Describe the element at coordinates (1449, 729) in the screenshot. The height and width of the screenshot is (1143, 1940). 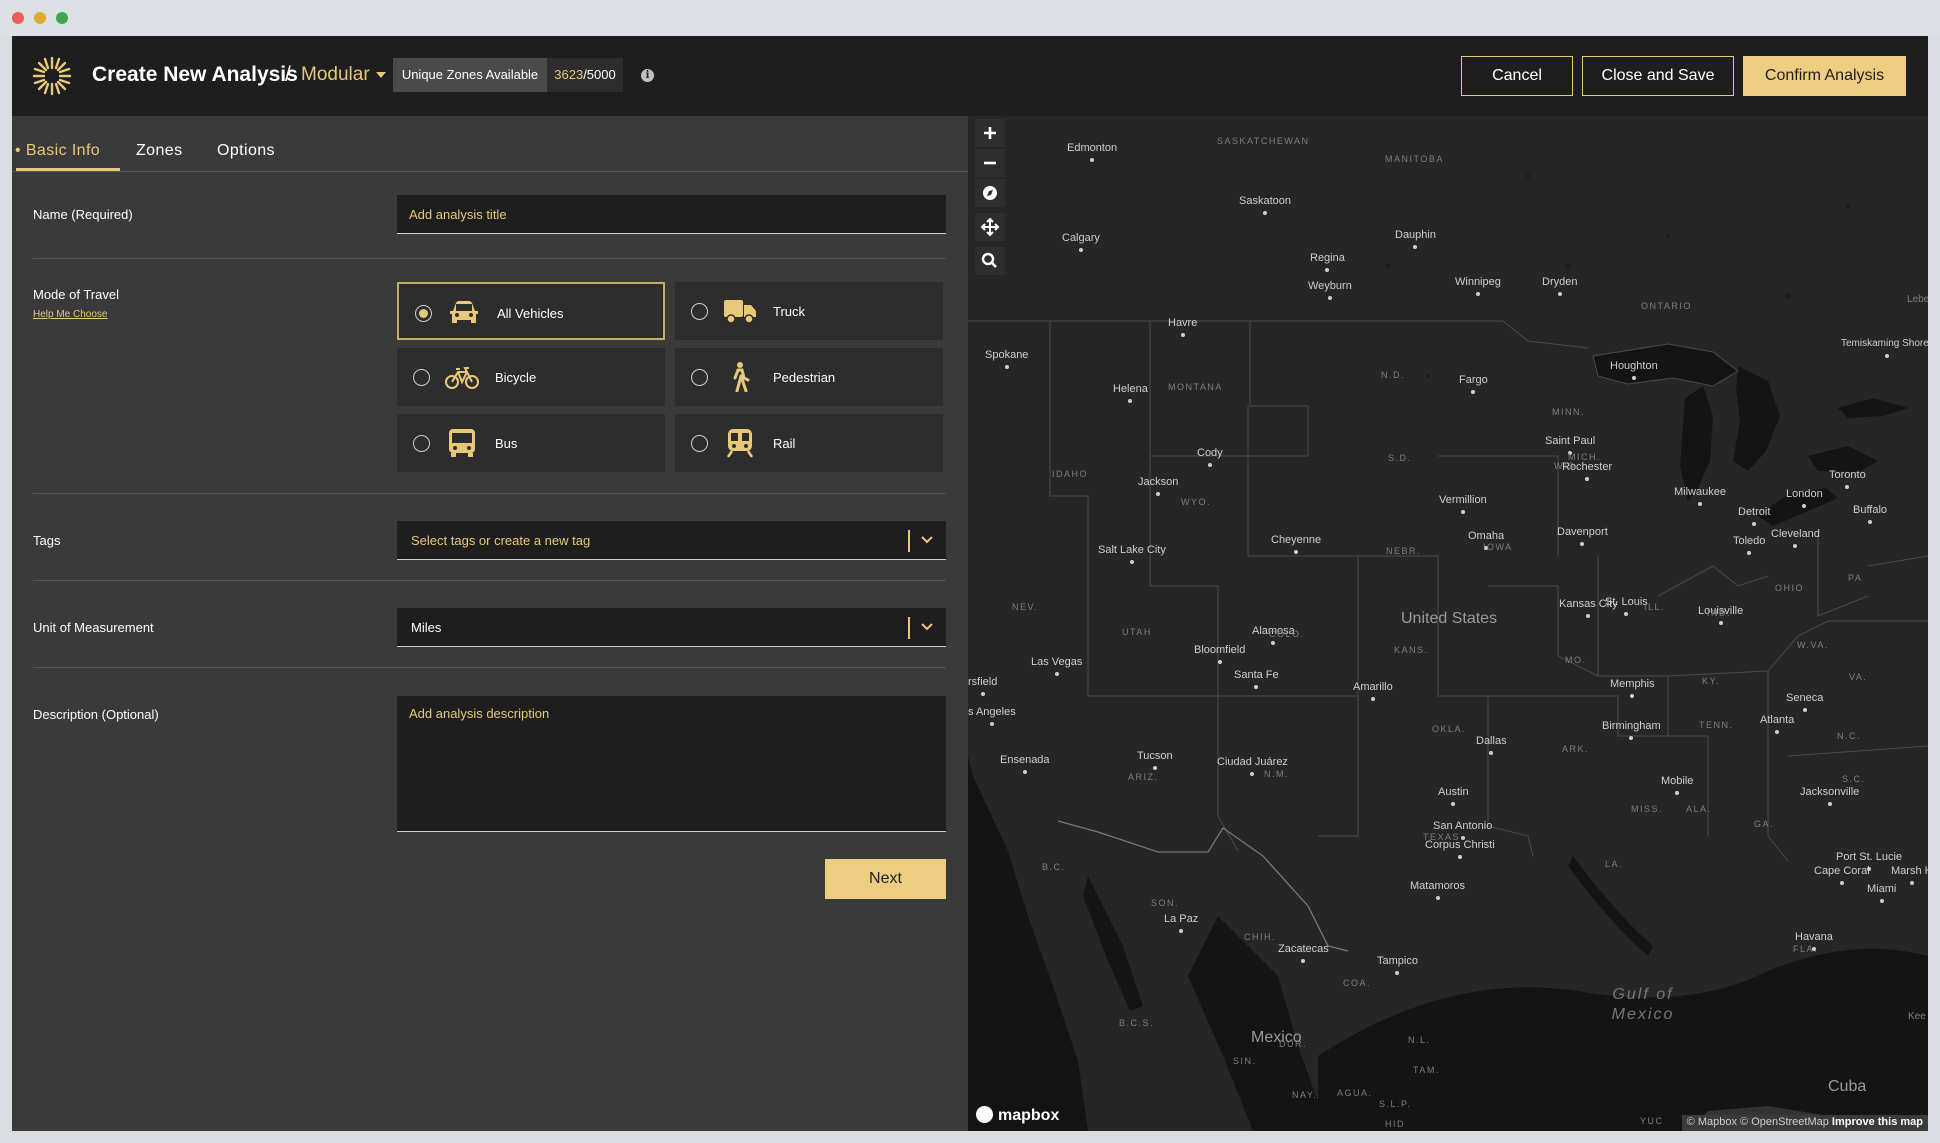
I see `map-region: OKLA.` at that location.